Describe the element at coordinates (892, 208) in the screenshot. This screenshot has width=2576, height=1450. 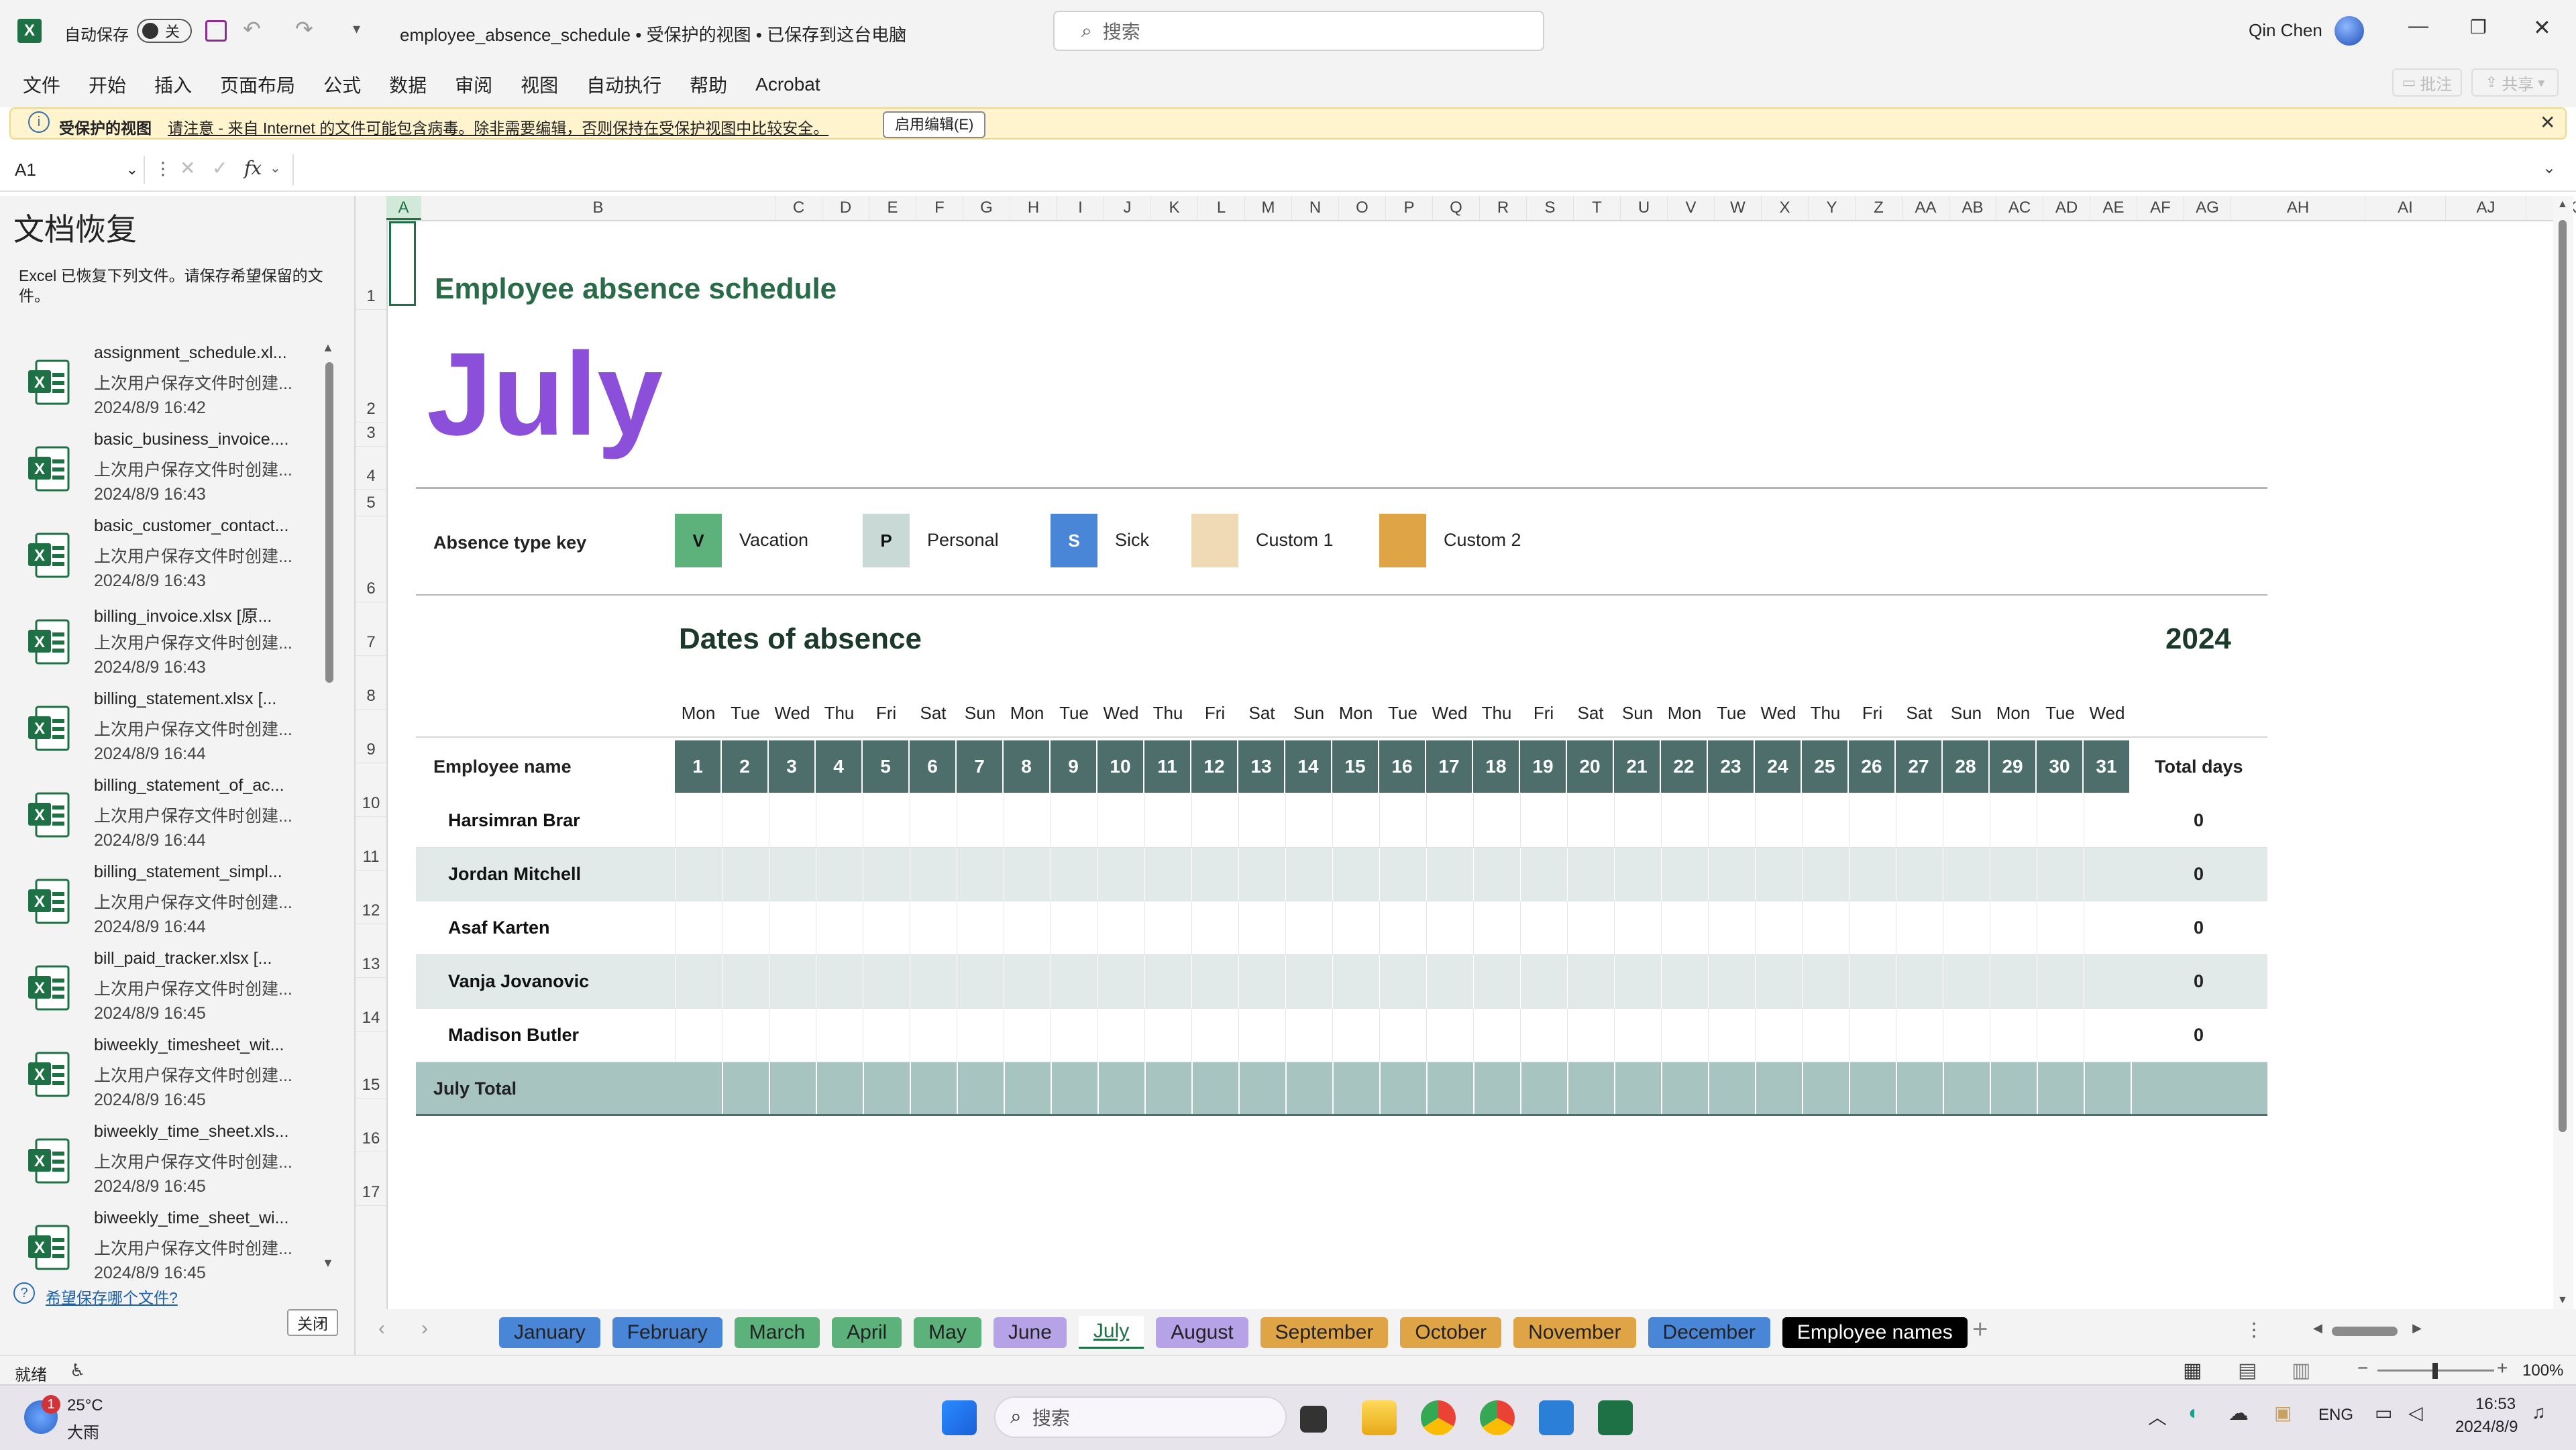
I see `column-header: E` at that location.